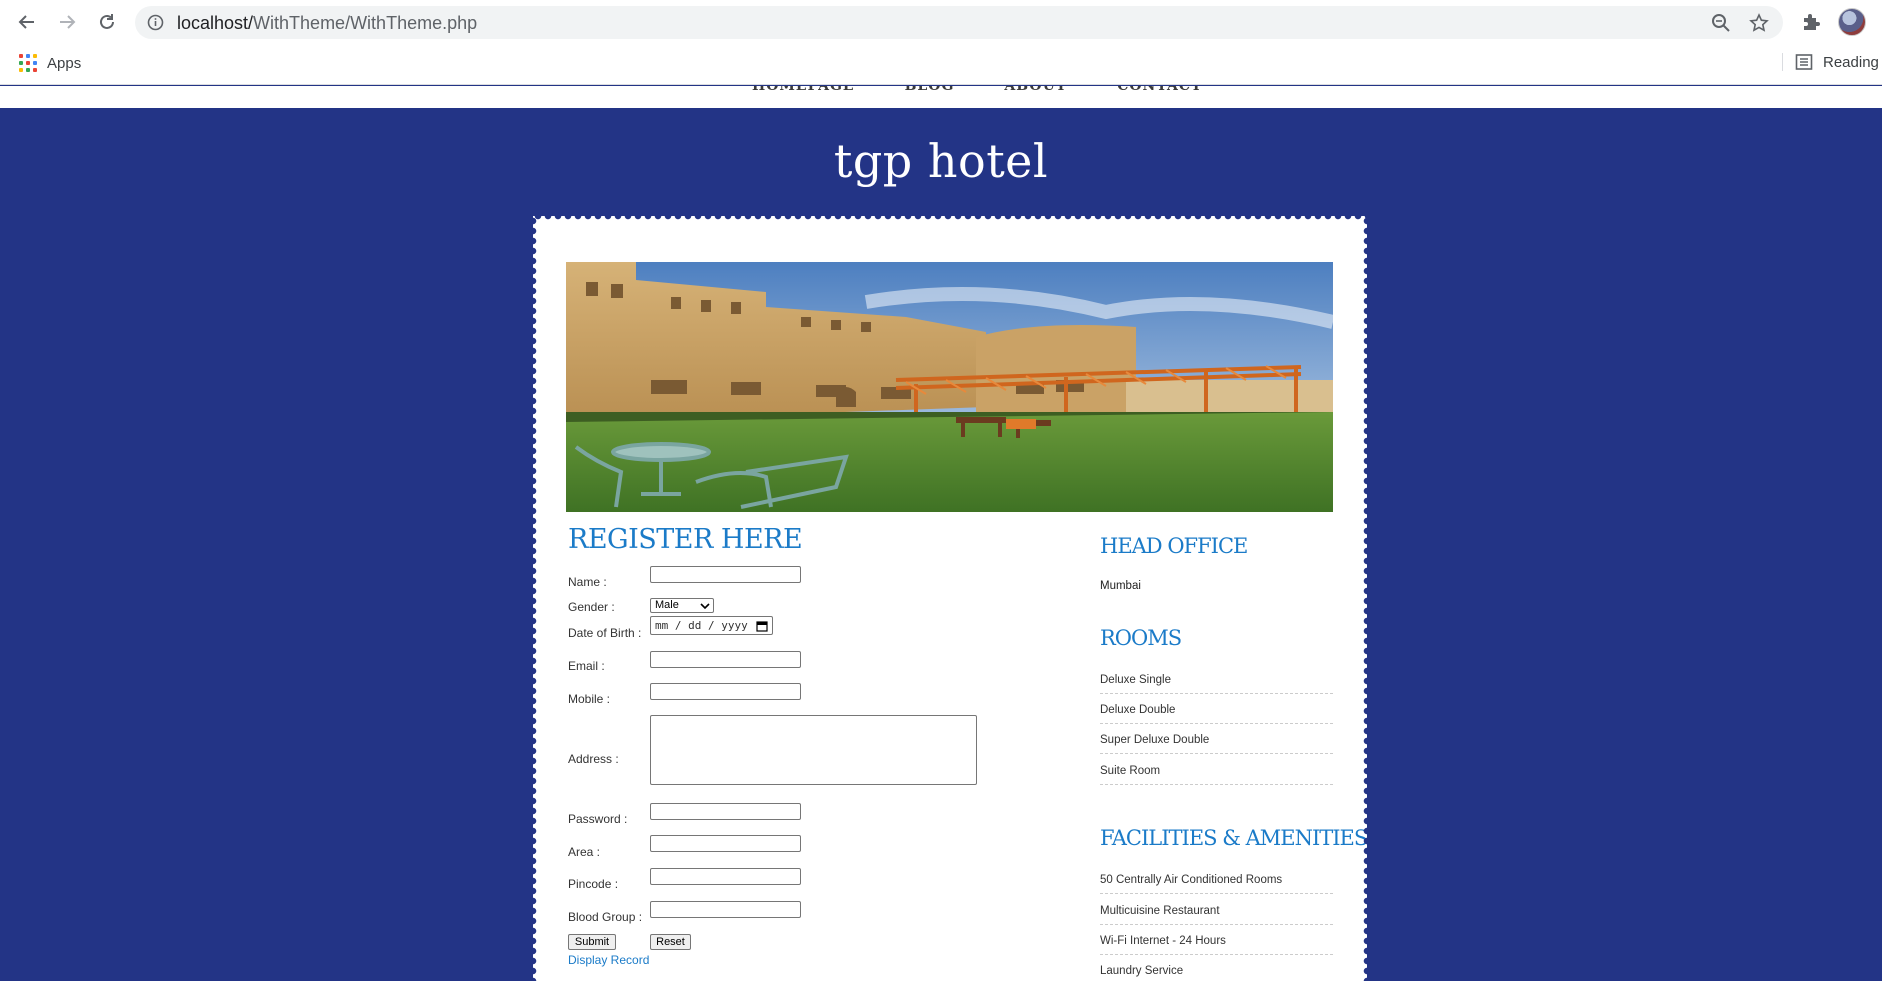 The height and width of the screenshot is (981, 1882). Describe the element at coordinates (592, 942) in the screenshot. I see `submit-button: Submit` at that location.